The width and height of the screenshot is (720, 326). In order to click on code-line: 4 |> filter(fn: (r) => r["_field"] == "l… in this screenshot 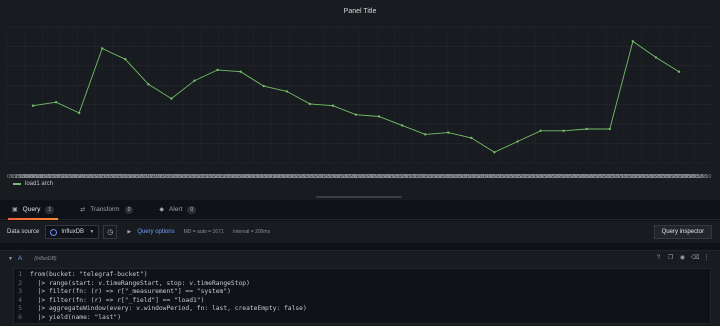, I will do `click(362, 301)`.